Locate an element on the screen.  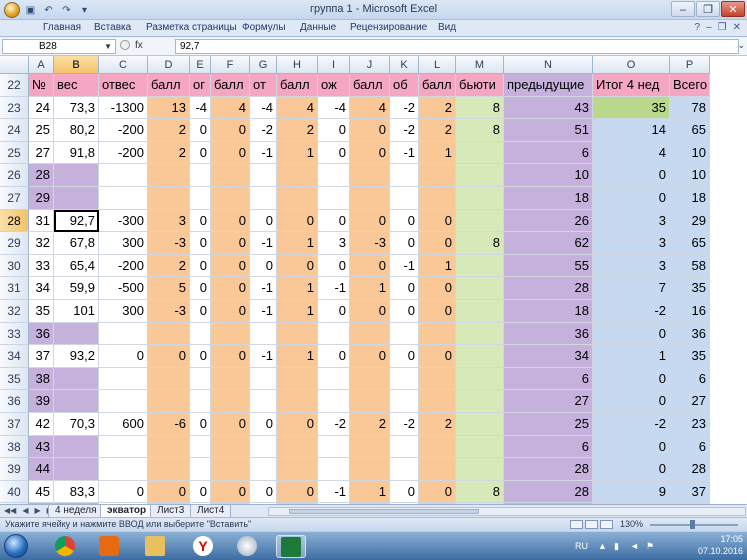
cell-m35 is located at coordinates (480, 379).